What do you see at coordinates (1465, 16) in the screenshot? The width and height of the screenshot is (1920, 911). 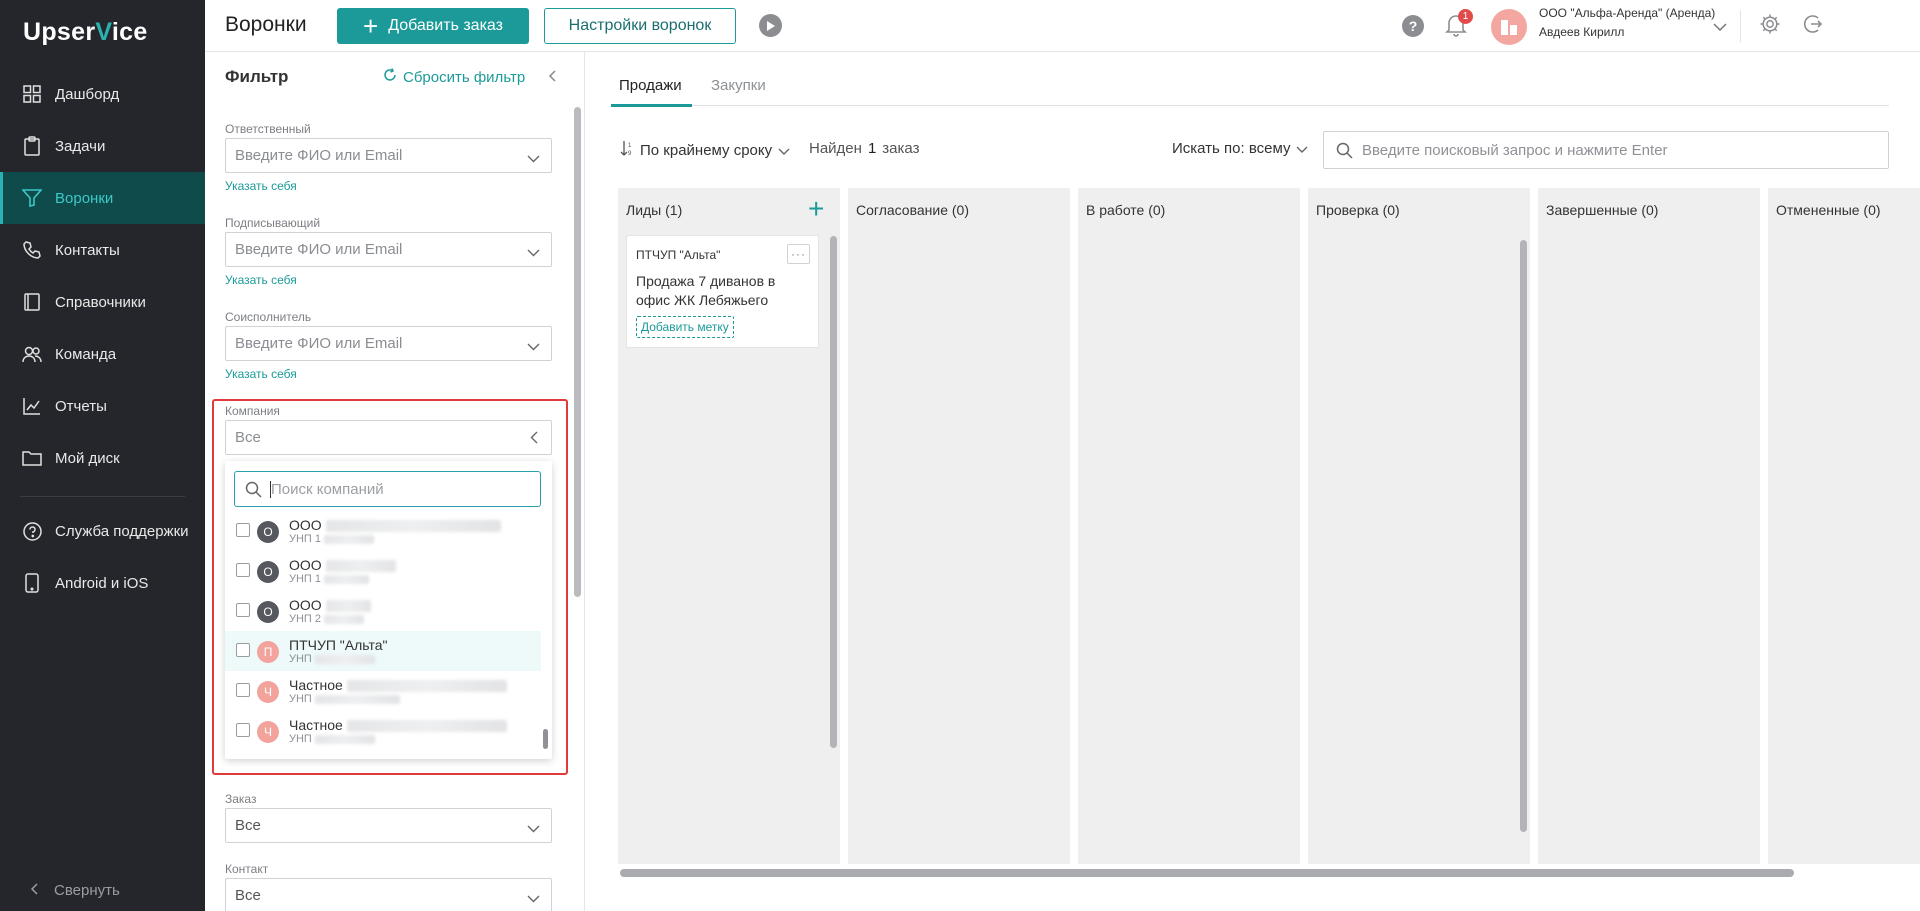 I see `notification-badge: 1` at bounding box center [1465, 16].